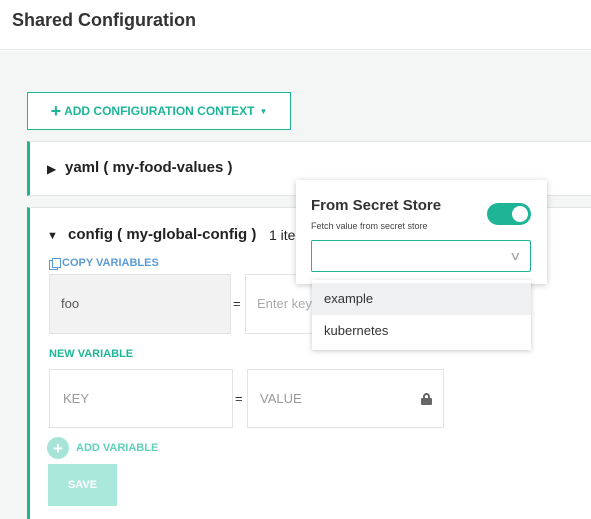  What do you see at coordinates (58, 448) in the screenshot?
I see `plus-circle-icon: +` at bounding box center [58, 448].